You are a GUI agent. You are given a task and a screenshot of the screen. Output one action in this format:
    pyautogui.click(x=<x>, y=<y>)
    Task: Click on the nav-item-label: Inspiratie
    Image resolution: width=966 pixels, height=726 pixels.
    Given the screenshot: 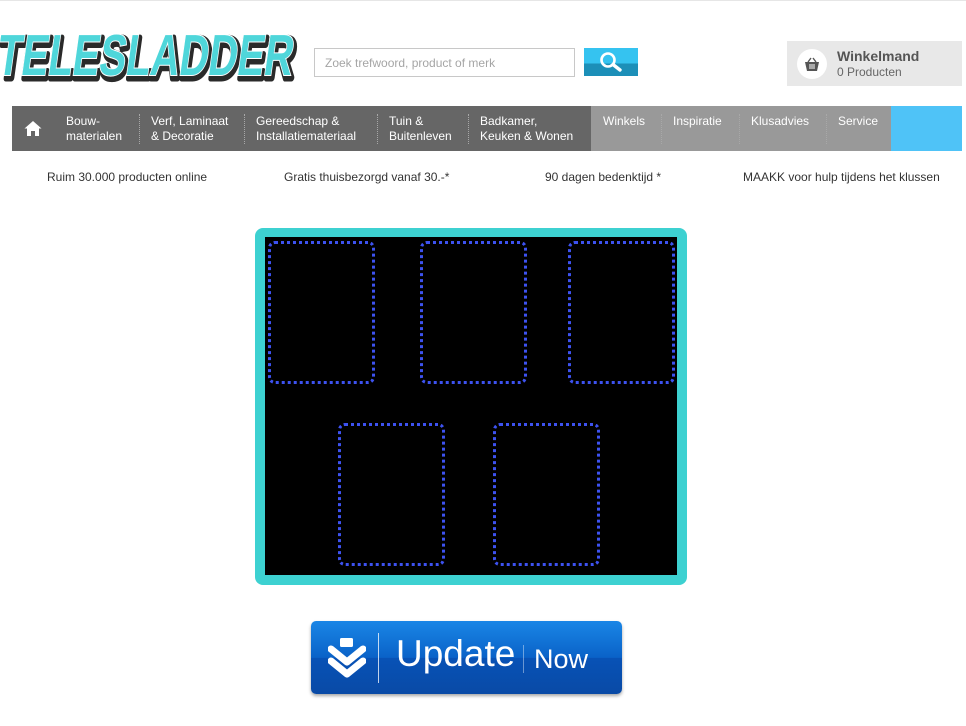 What is the action you would take?
    pyautogui.click(x=697, y=121)
    